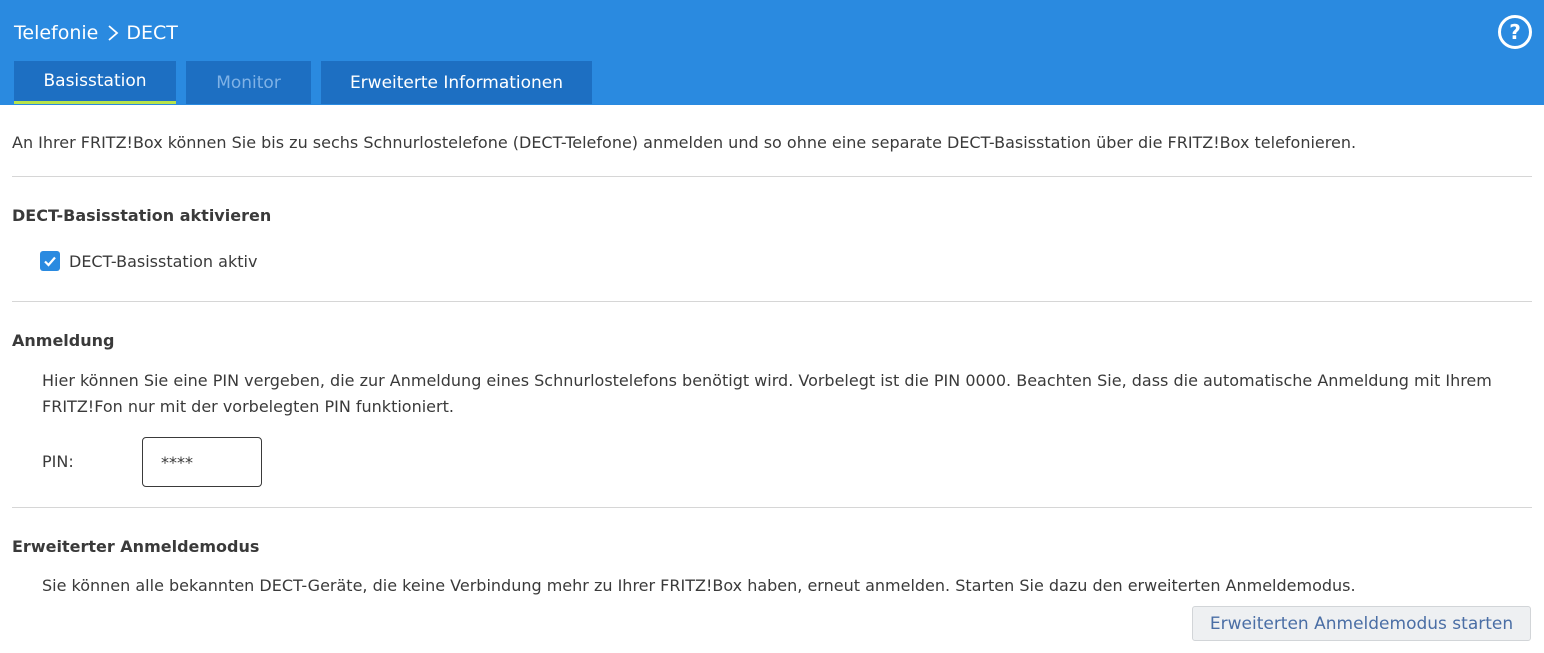 Image resolution: width=1544 pixels, height=653 pixels. Describe the element at coordinates (1361, 623) in the screenshot. I see `start-extended-mode-button: Erweiterten Anmeldemodus starten` at that location.